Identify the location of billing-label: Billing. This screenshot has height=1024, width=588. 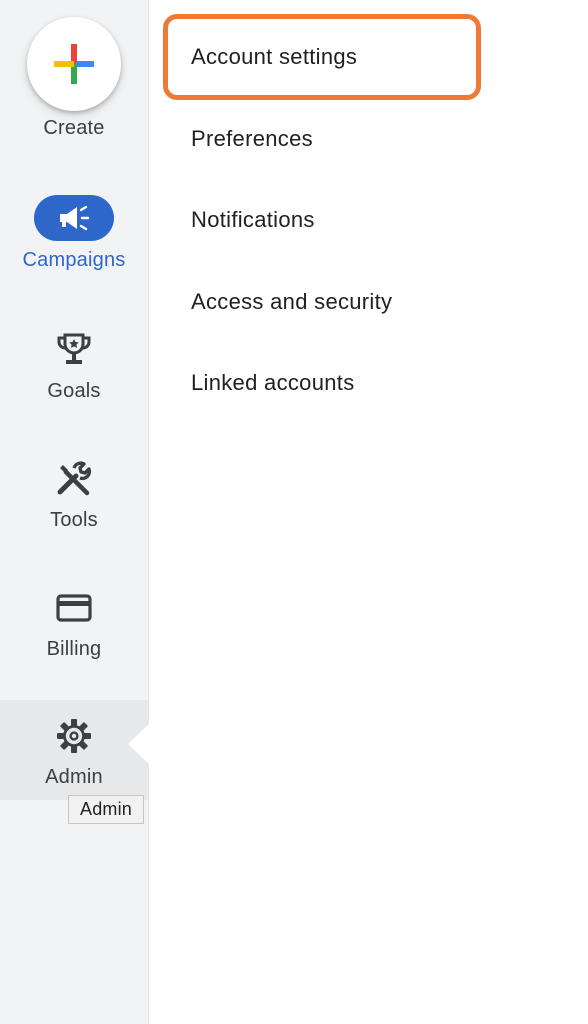
(74, 649).